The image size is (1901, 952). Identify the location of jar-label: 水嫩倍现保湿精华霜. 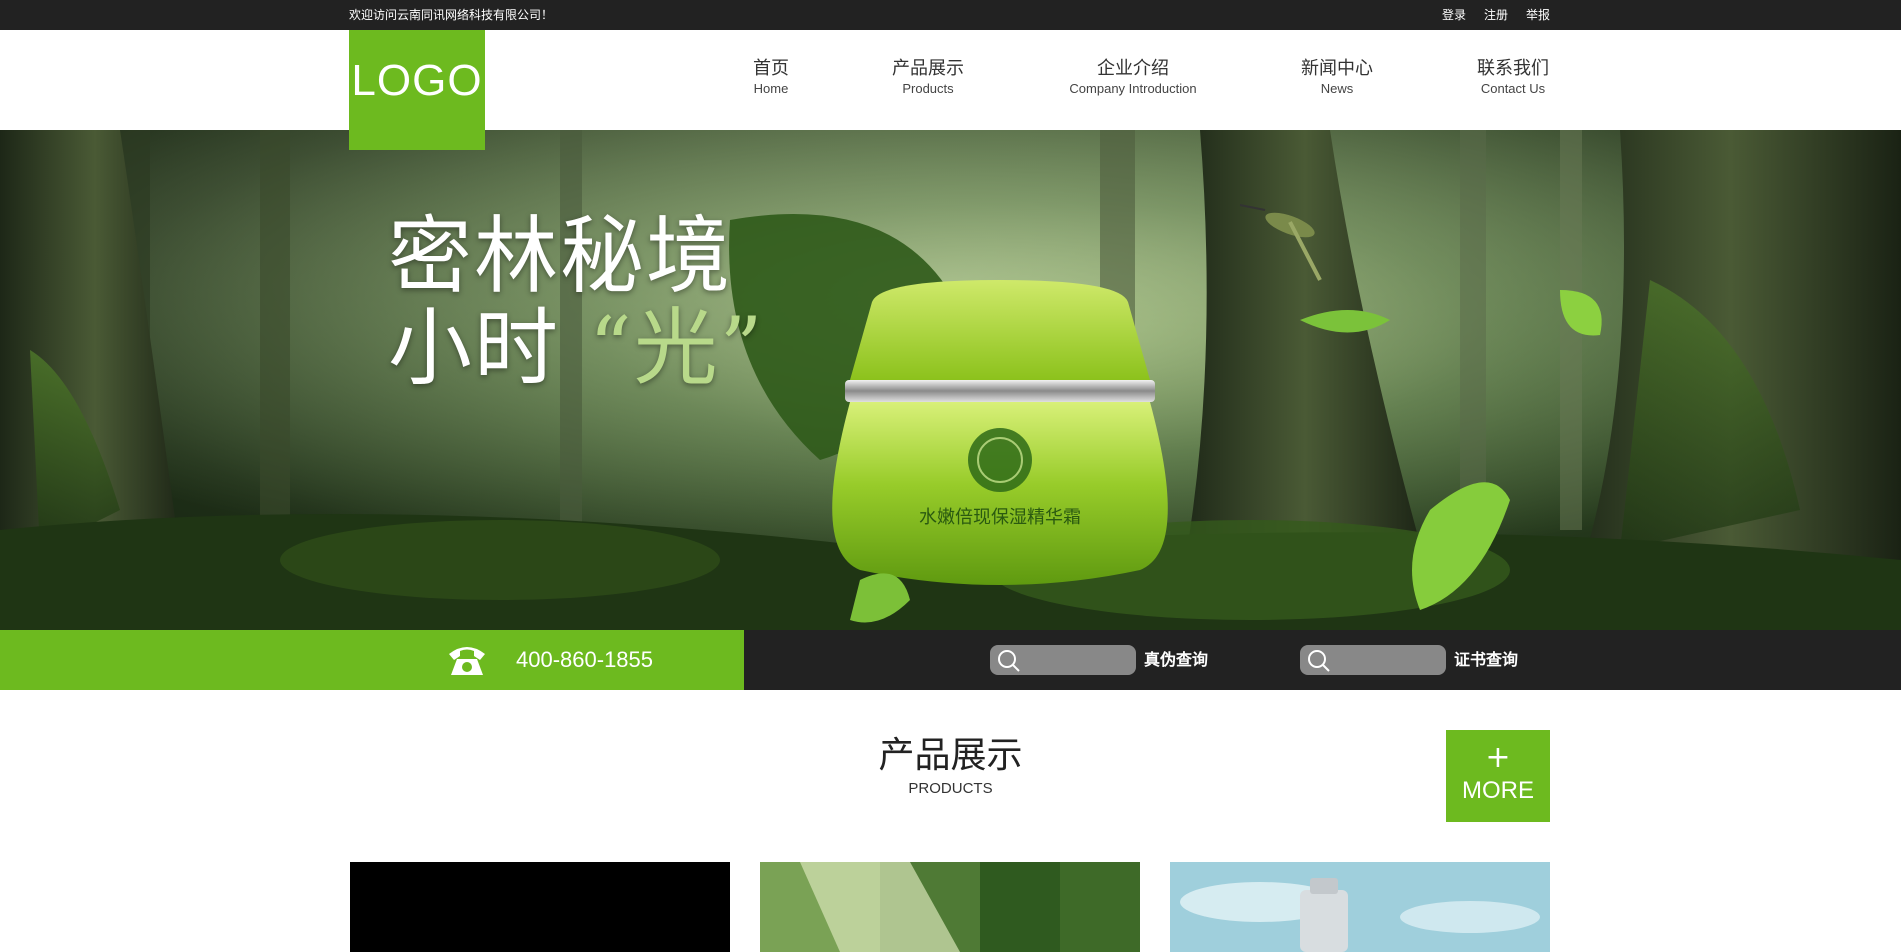
(1000, 517).